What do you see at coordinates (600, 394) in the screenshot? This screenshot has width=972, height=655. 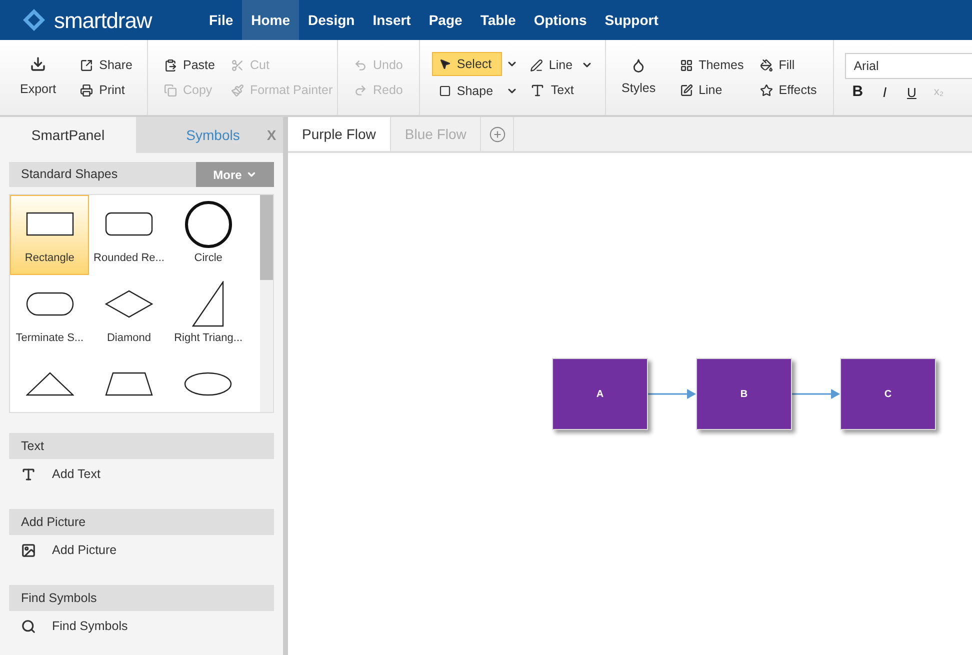 I see `flow-node: A` at bounding box center [600, 394].